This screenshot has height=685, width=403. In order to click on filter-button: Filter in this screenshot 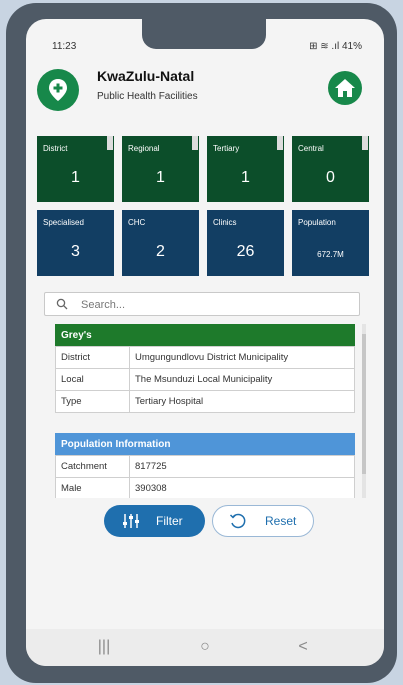, I will do `click(154, 521)`.